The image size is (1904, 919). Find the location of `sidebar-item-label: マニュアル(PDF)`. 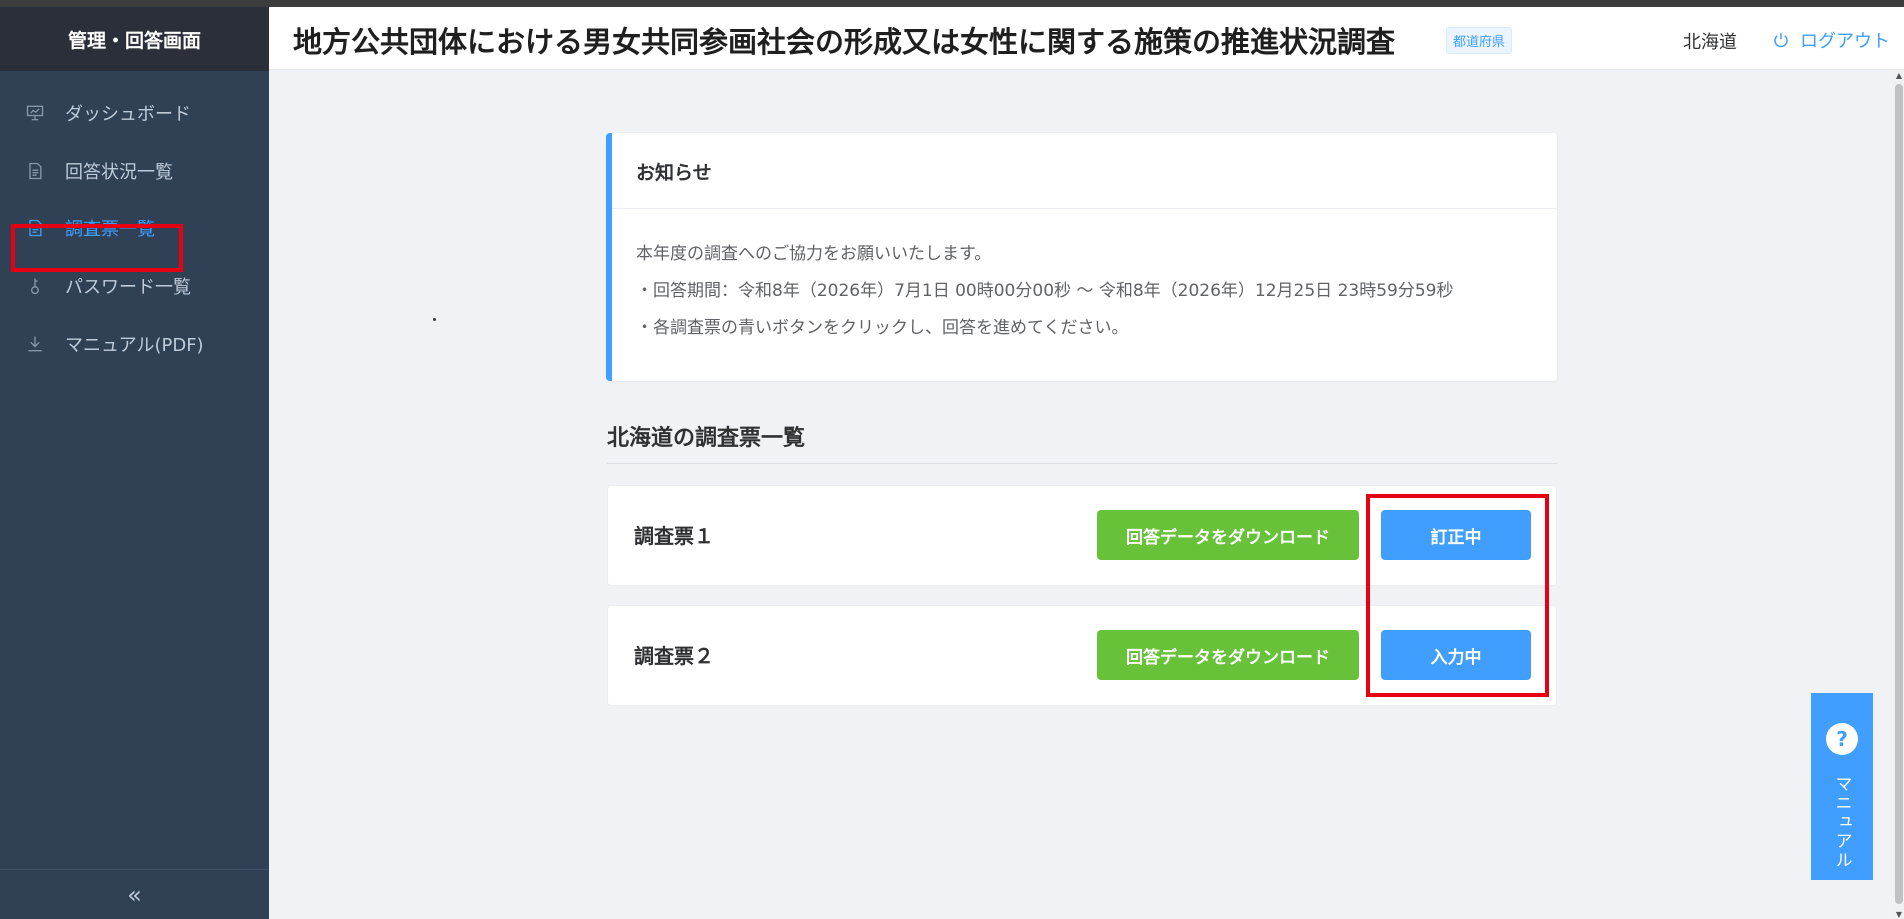

sidebar-item-label: マニュアル(PDF) is located at coordinates (134, 345).